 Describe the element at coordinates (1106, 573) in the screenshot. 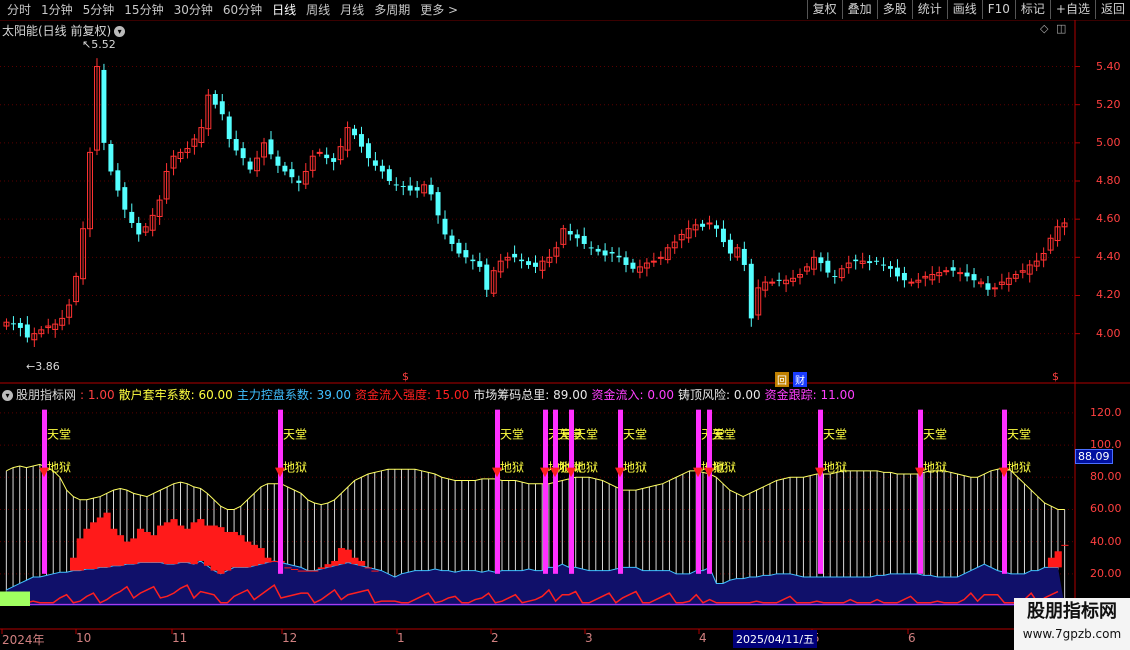

I see `ind-tick-label: 20.00` at that location.